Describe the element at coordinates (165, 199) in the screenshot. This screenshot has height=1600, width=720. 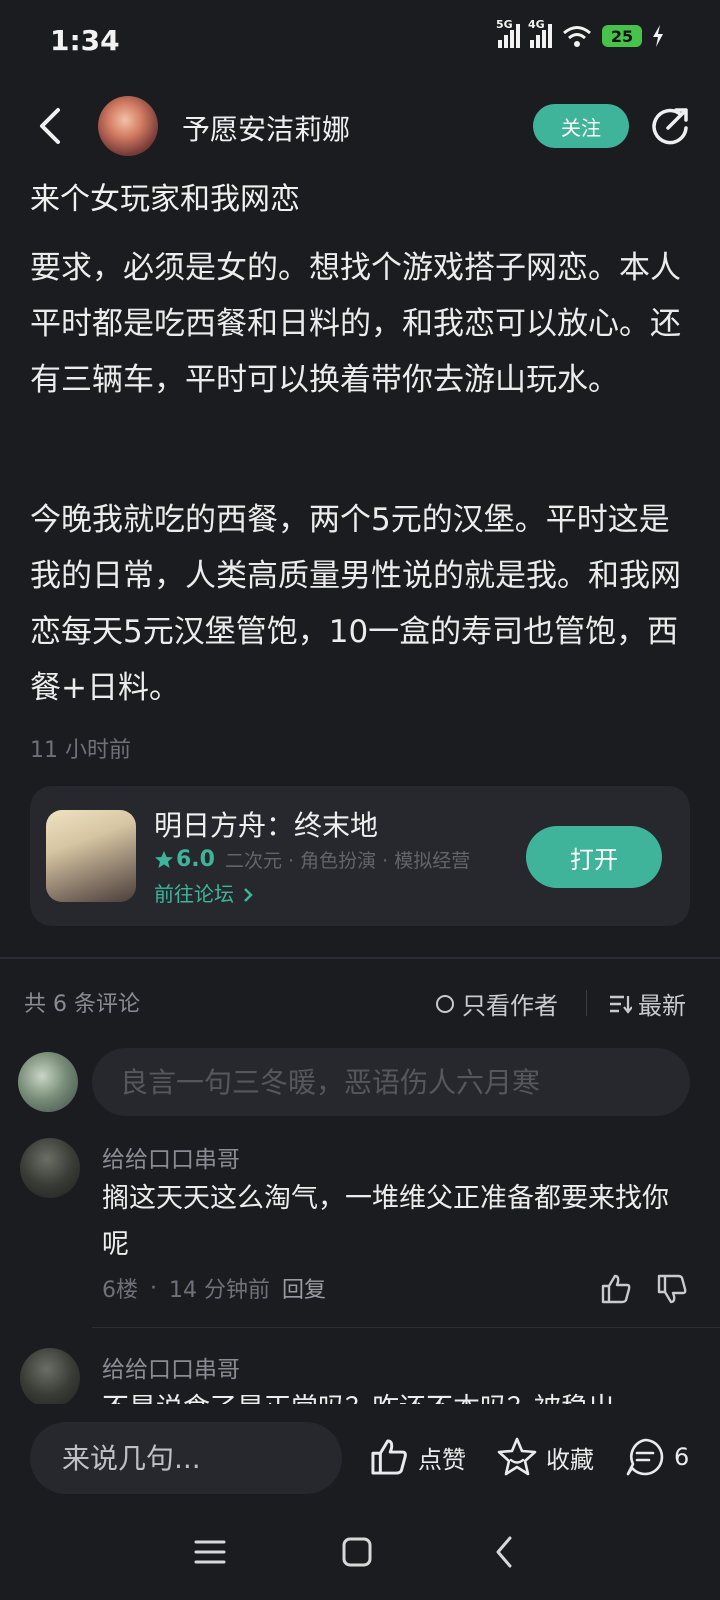
I see `post-title: 来个女玩家和我网恋` at that location.